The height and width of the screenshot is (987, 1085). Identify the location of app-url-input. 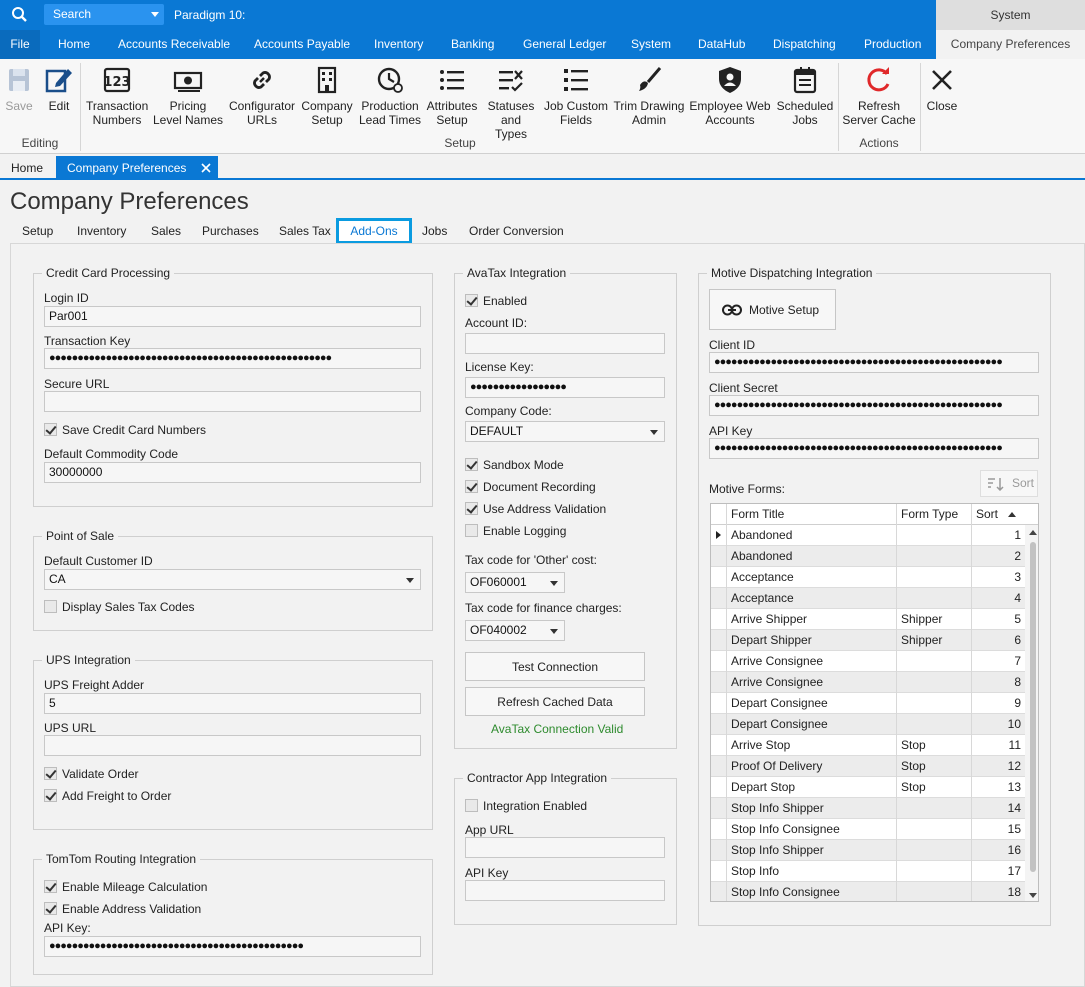
(565, 847).